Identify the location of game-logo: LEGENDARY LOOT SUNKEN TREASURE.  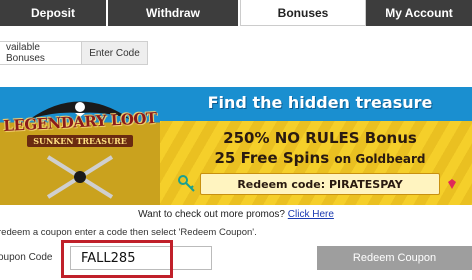
(80, 129).